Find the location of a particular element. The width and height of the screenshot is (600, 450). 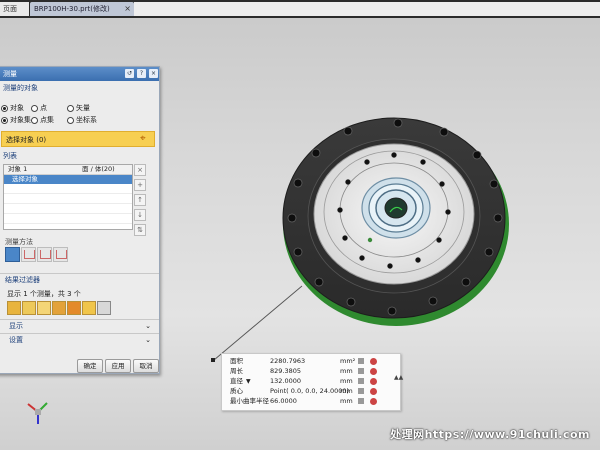

radio-point-set-label: 点集 is located at coordinates (47, 120).